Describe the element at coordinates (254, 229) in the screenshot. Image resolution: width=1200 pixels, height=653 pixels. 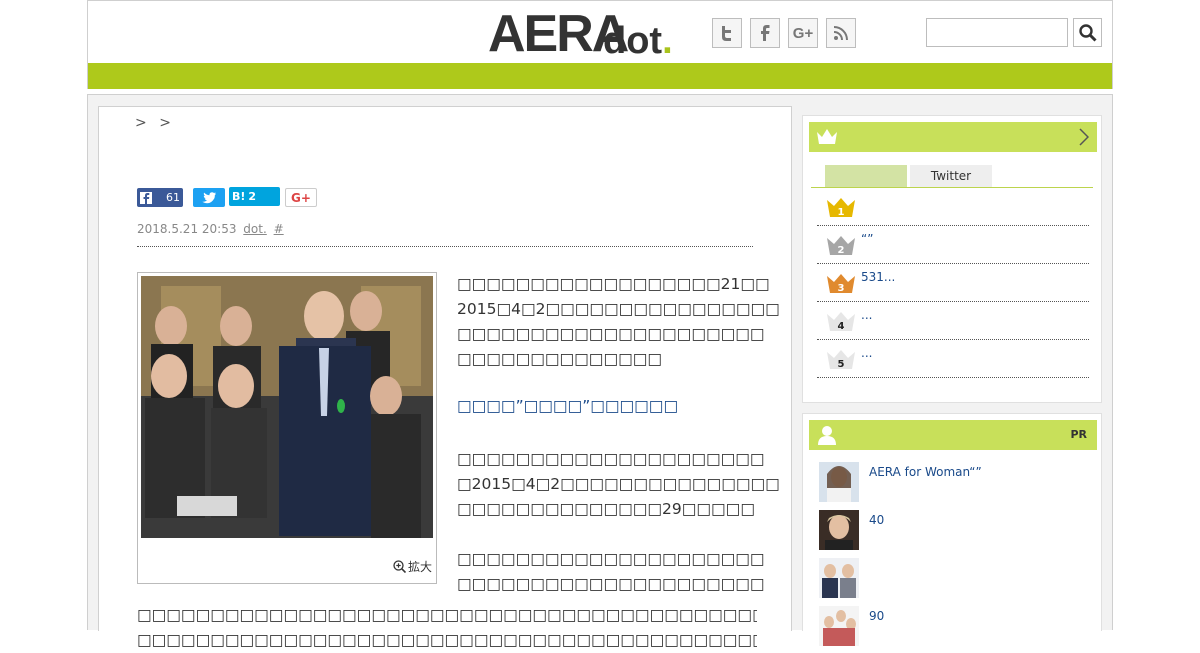
I see `source-link: dot.` at that location.